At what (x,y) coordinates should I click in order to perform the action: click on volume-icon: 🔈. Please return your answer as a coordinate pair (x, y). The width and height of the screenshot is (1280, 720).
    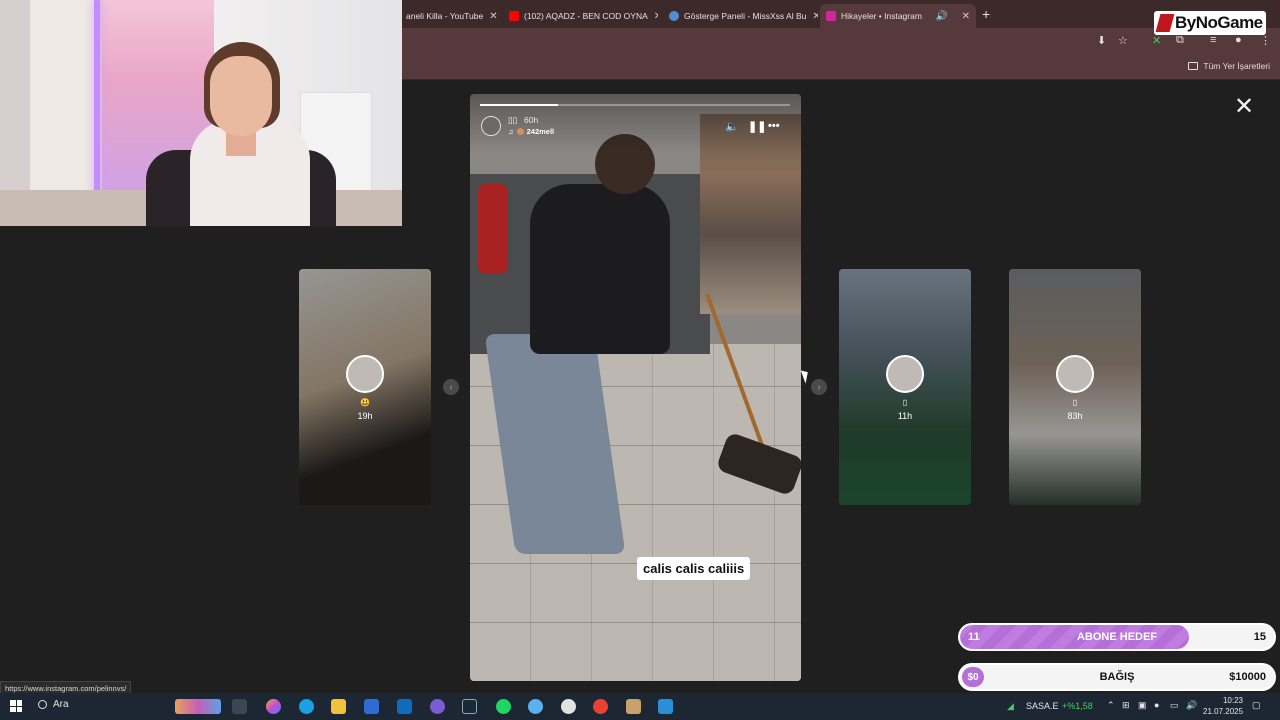
    Looking at the image, I should click on (732, 126).